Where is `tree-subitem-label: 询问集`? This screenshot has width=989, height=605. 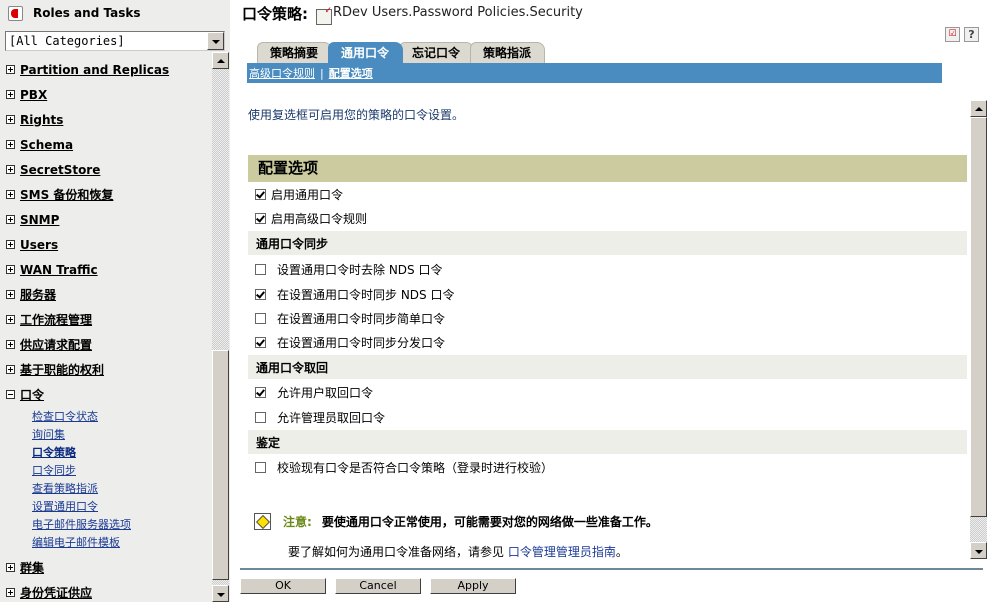 tree-subitem-label: 询问集 is located at coordinates (48, 434).